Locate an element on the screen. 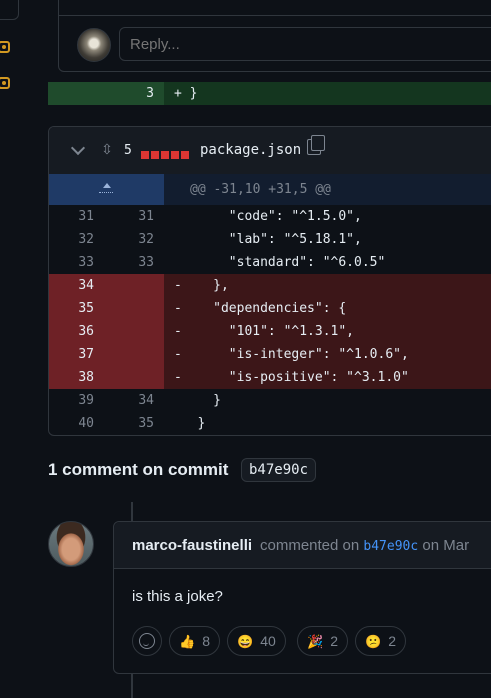 The height and width of the screenshot is (698, 491). new-line-number: 32 is located at coordinates (131, 239).